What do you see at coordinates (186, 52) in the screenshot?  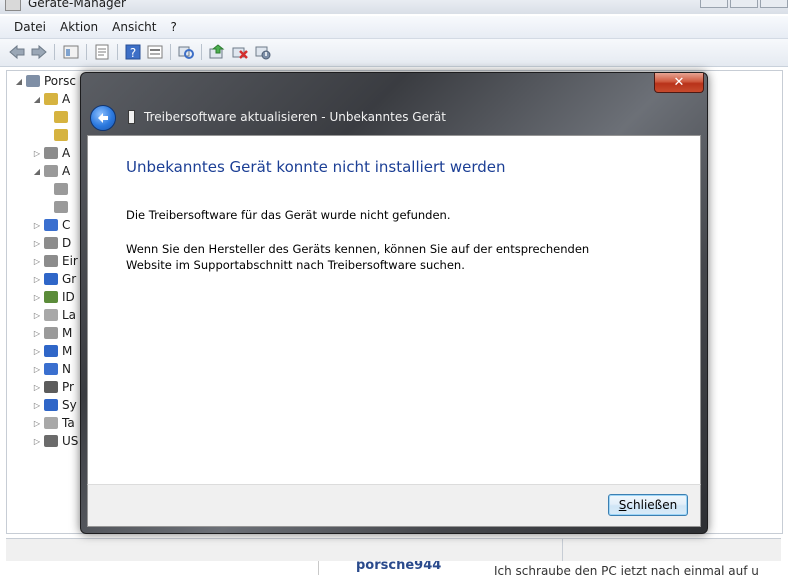 I see `scan-hardware-icon` at bounding box center [186, 52].